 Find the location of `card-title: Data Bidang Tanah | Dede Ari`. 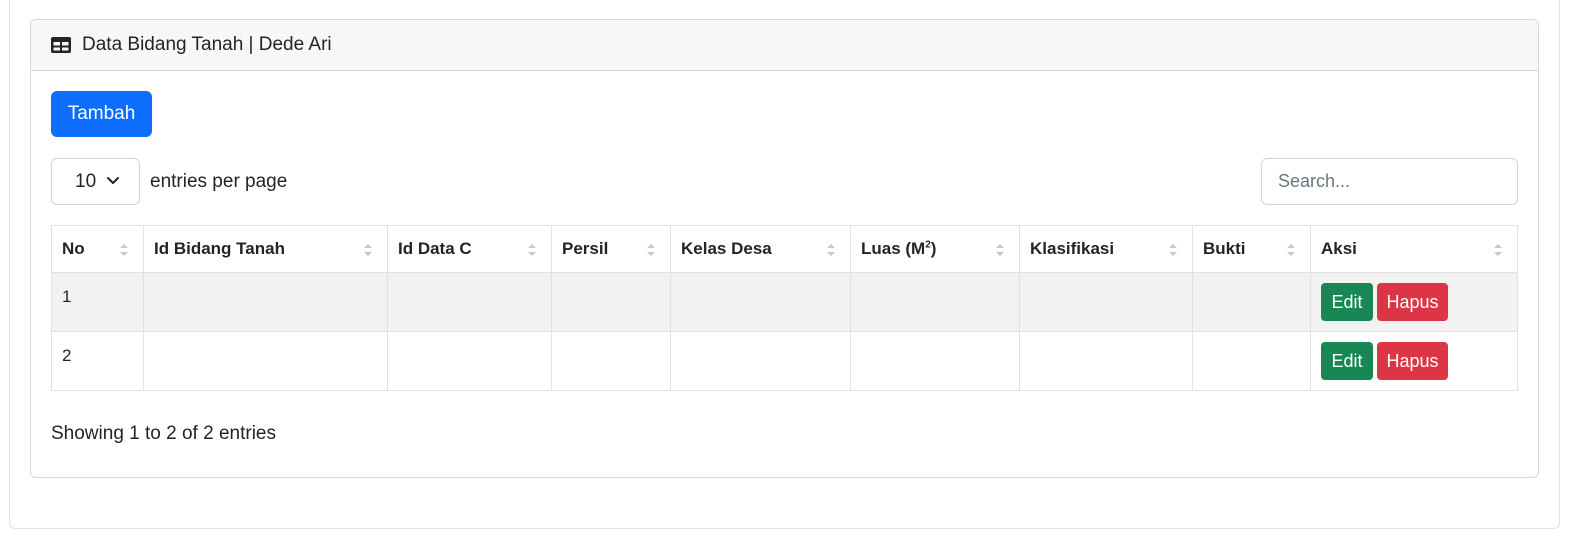

card-title: Data Bidang Tanah | Dede Ari is located at coordinates (207, 44).